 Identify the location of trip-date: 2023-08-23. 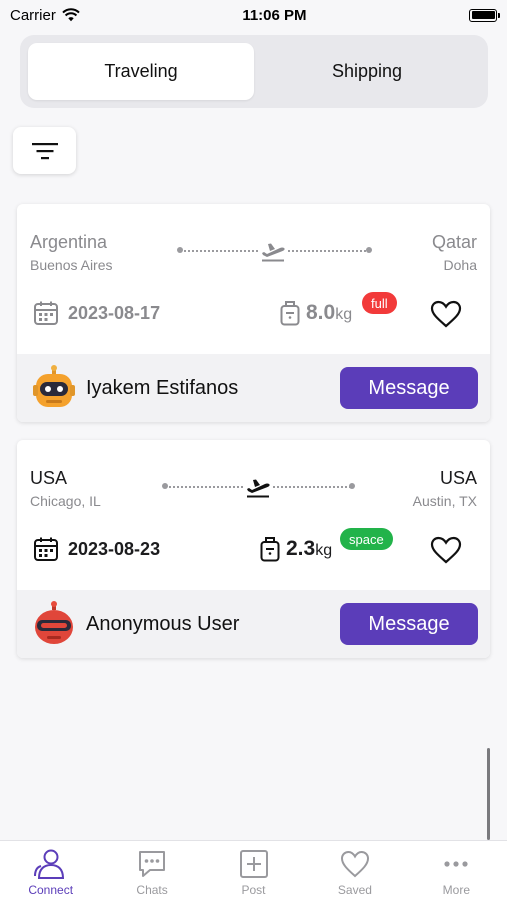
(96, 549).